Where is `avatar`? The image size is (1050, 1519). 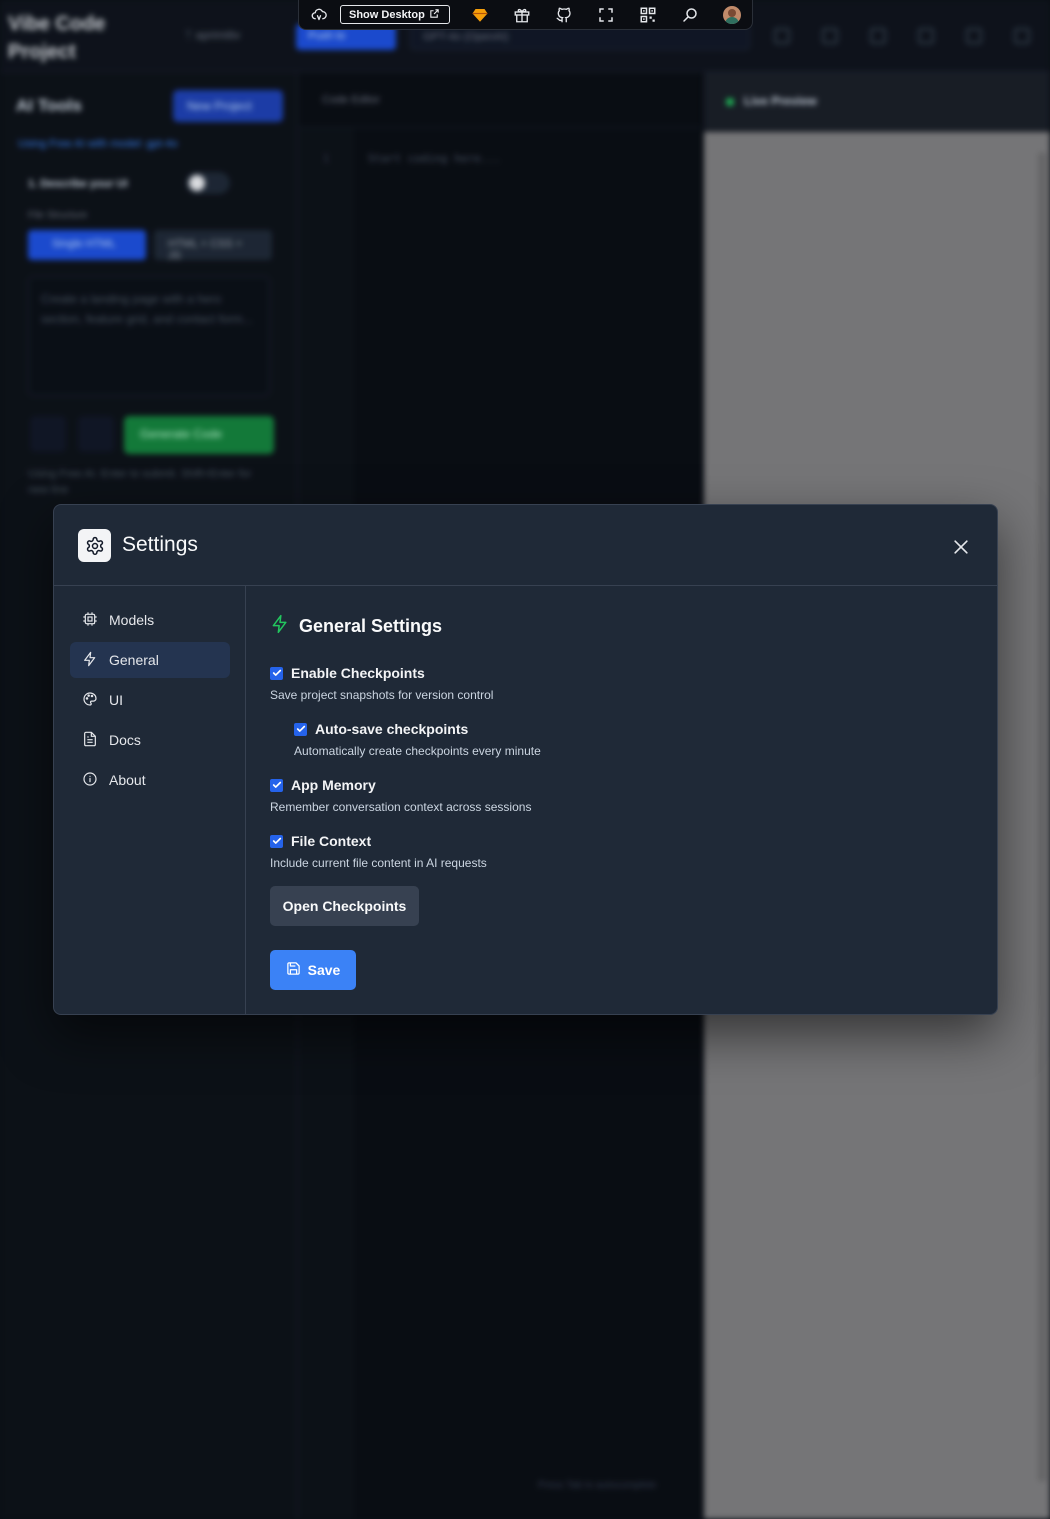 avatar is located at coordinates (732, 15).